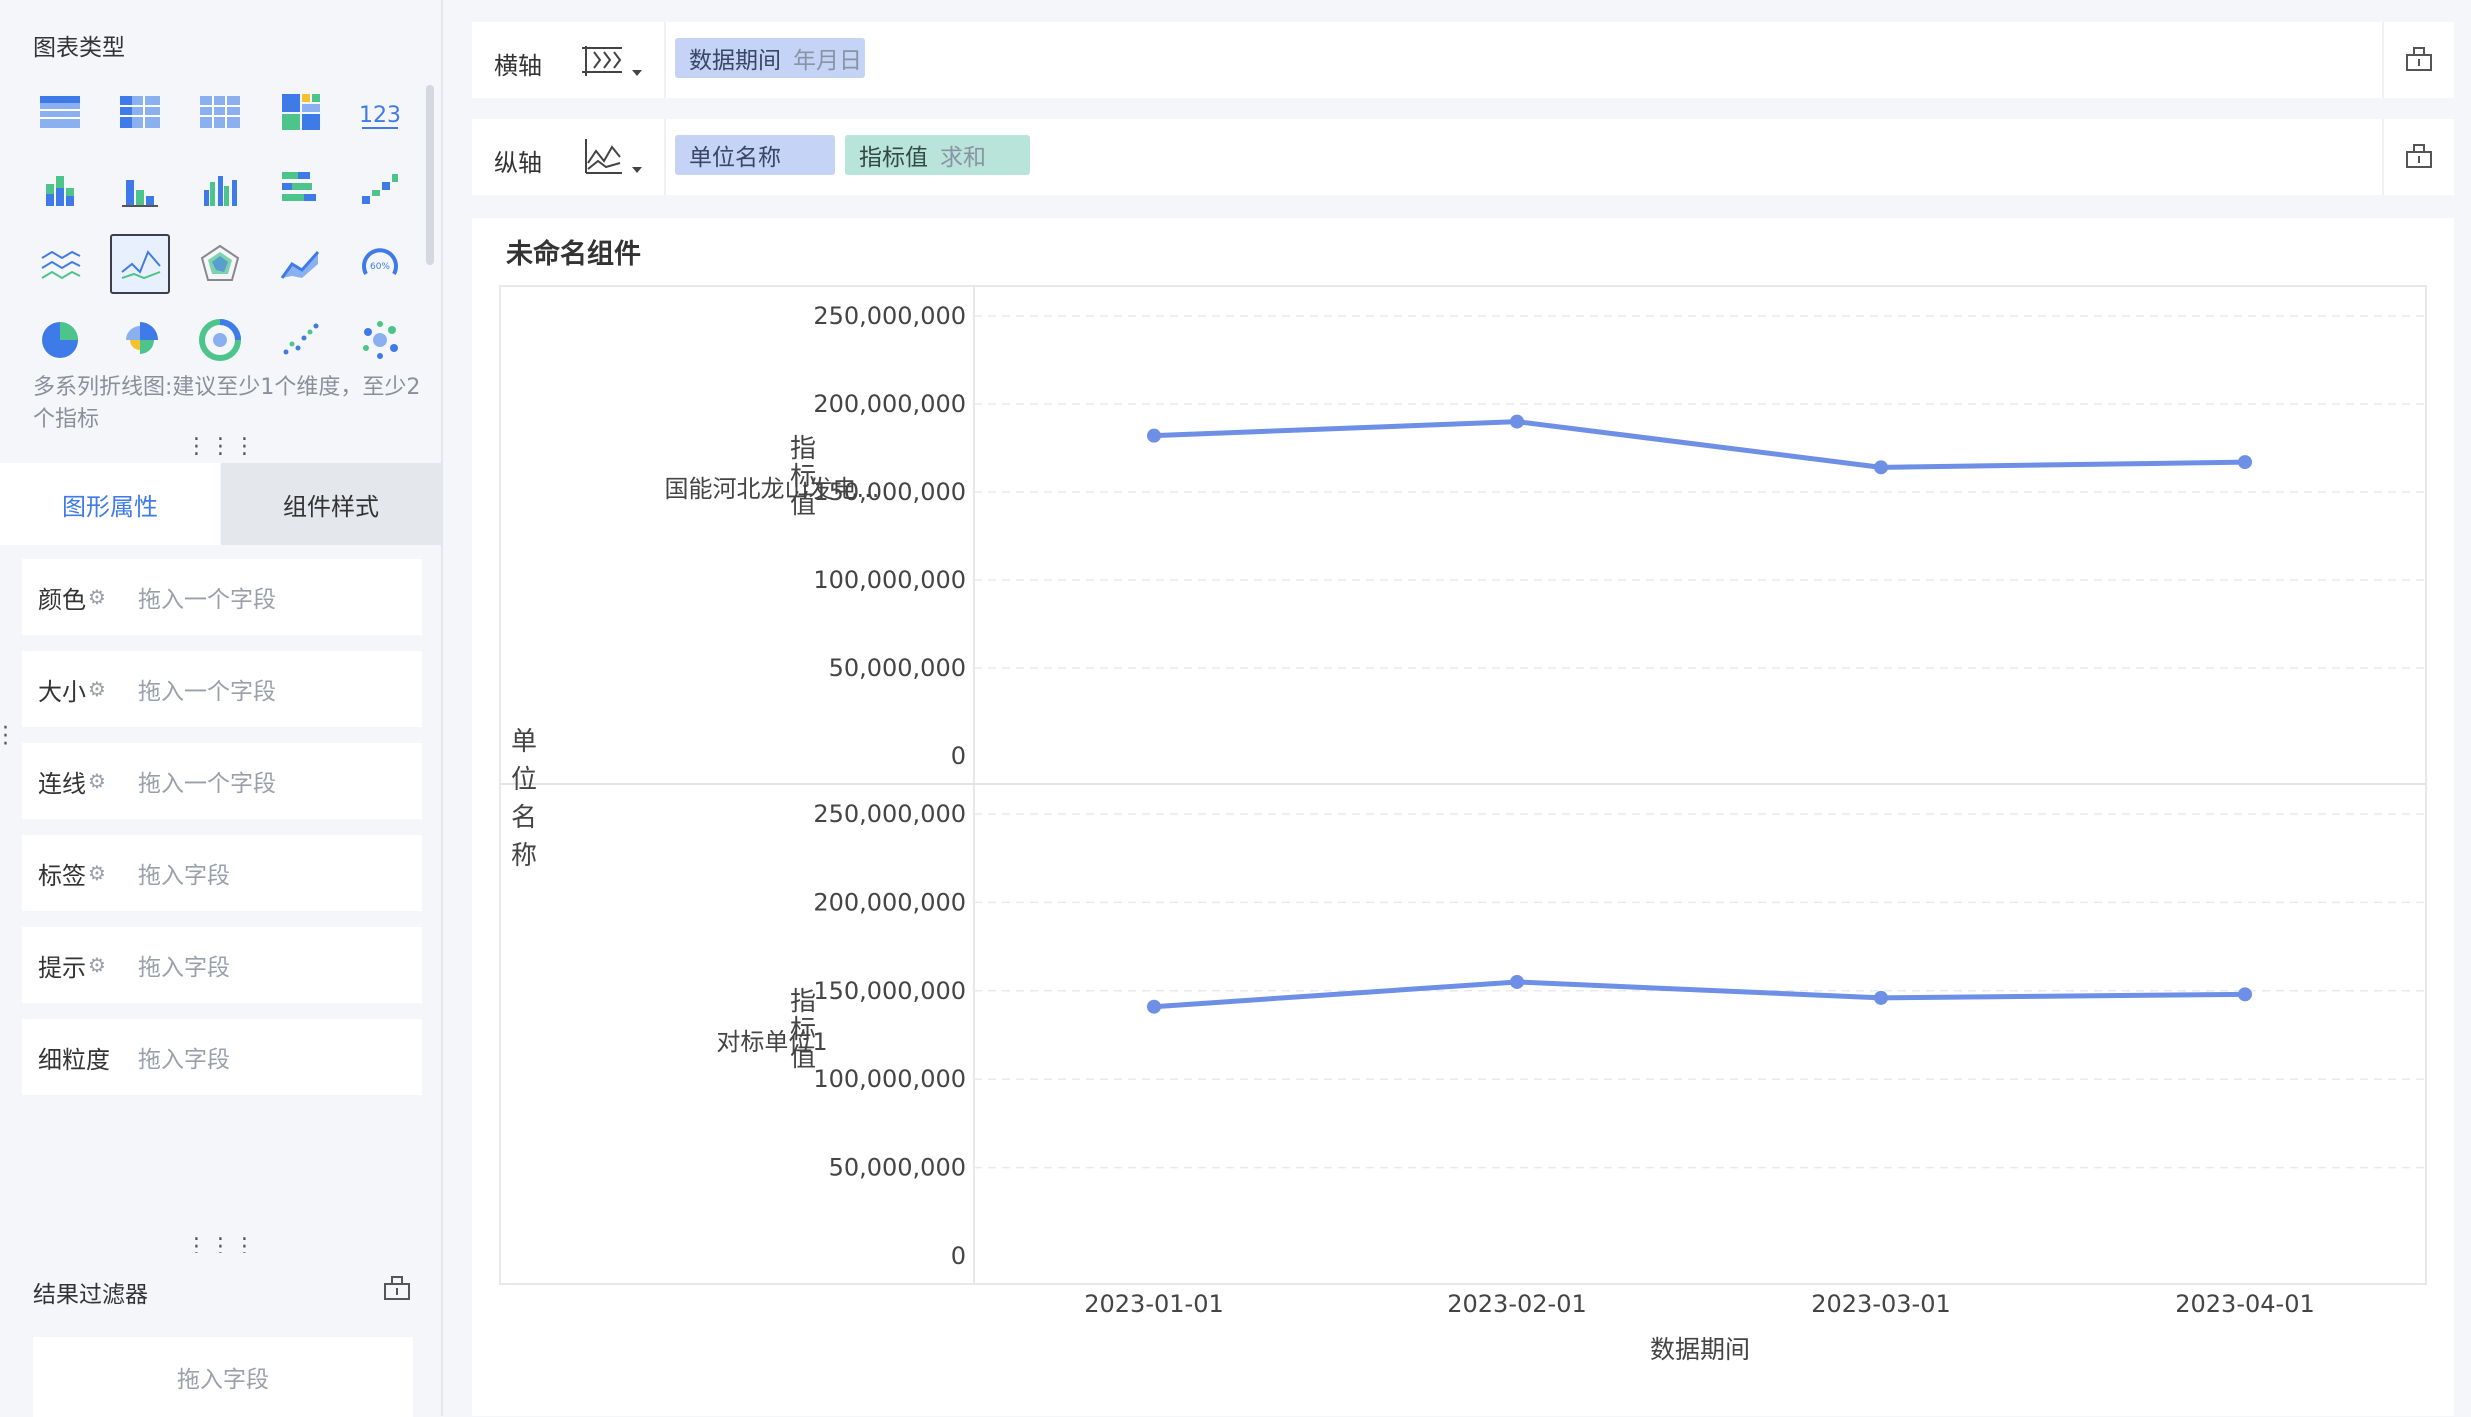 The height and width of the screenshot is (1417, 2471). I want to click on y-axis-shelf: 纵轴 单位名称 指标值 求和, so click(1463, 157).